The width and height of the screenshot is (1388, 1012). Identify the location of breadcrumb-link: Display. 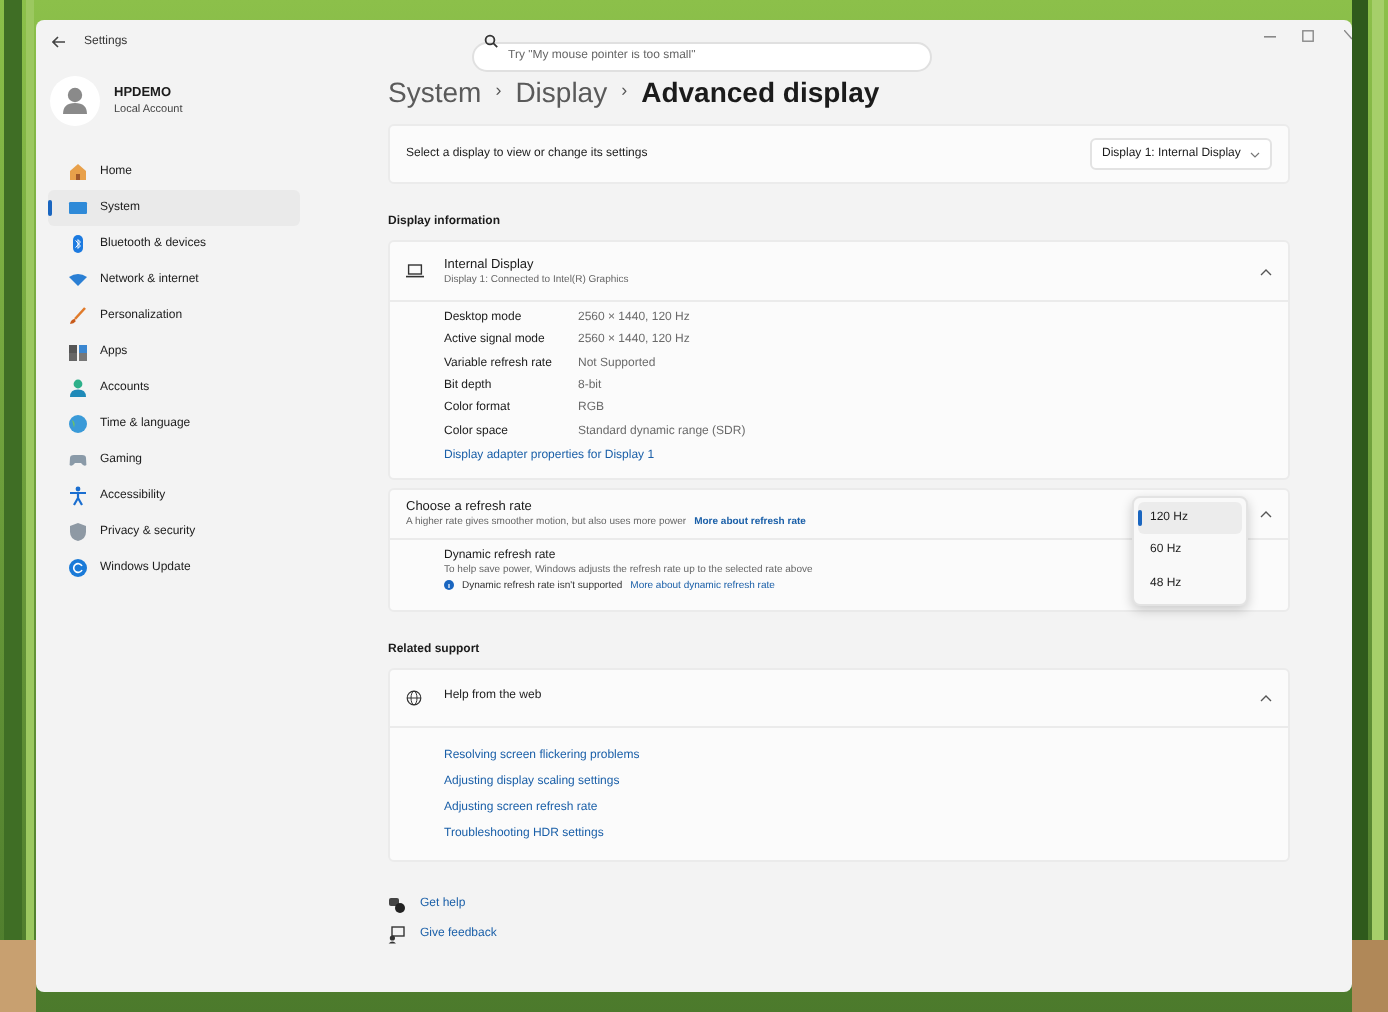
(561, 92).